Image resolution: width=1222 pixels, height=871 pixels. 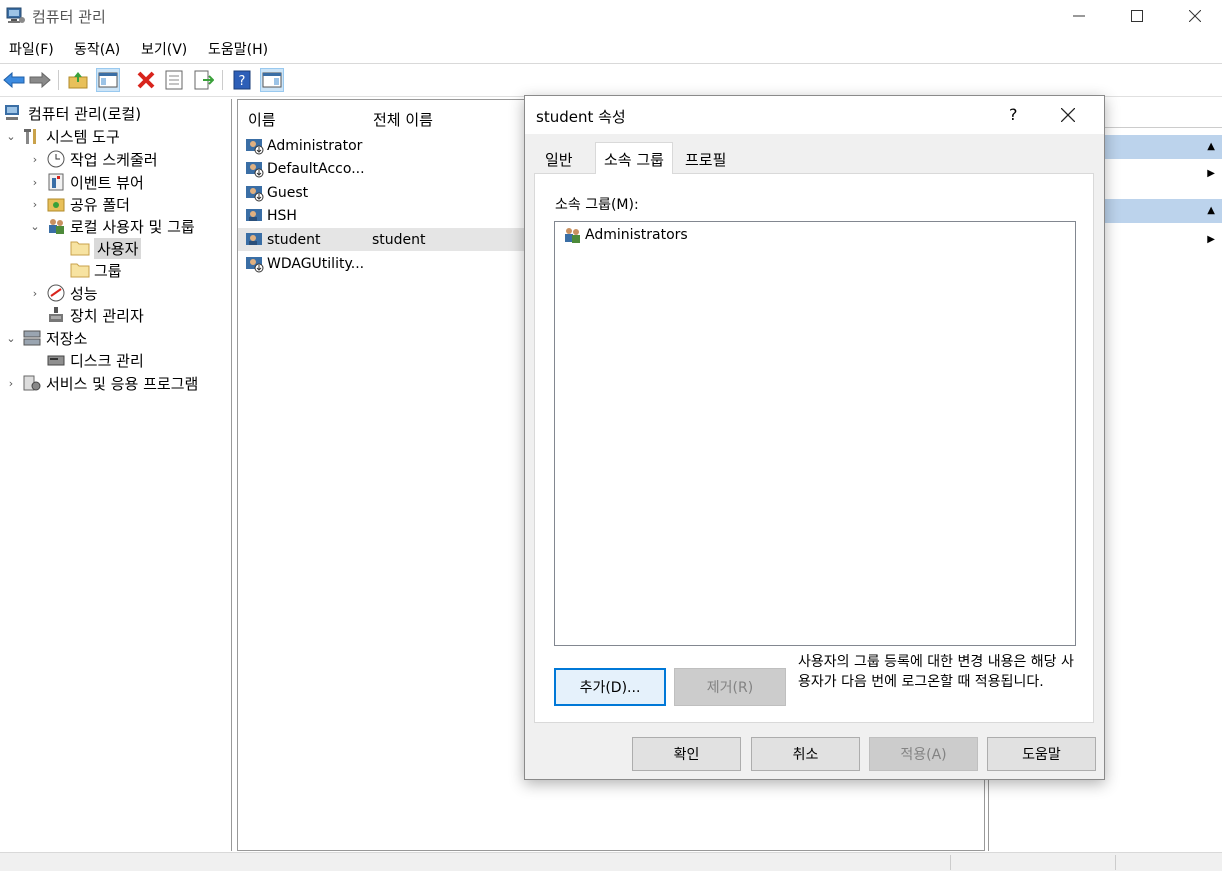 I want to click on tree-item-users: 사용자, so click(x=106, y=248).